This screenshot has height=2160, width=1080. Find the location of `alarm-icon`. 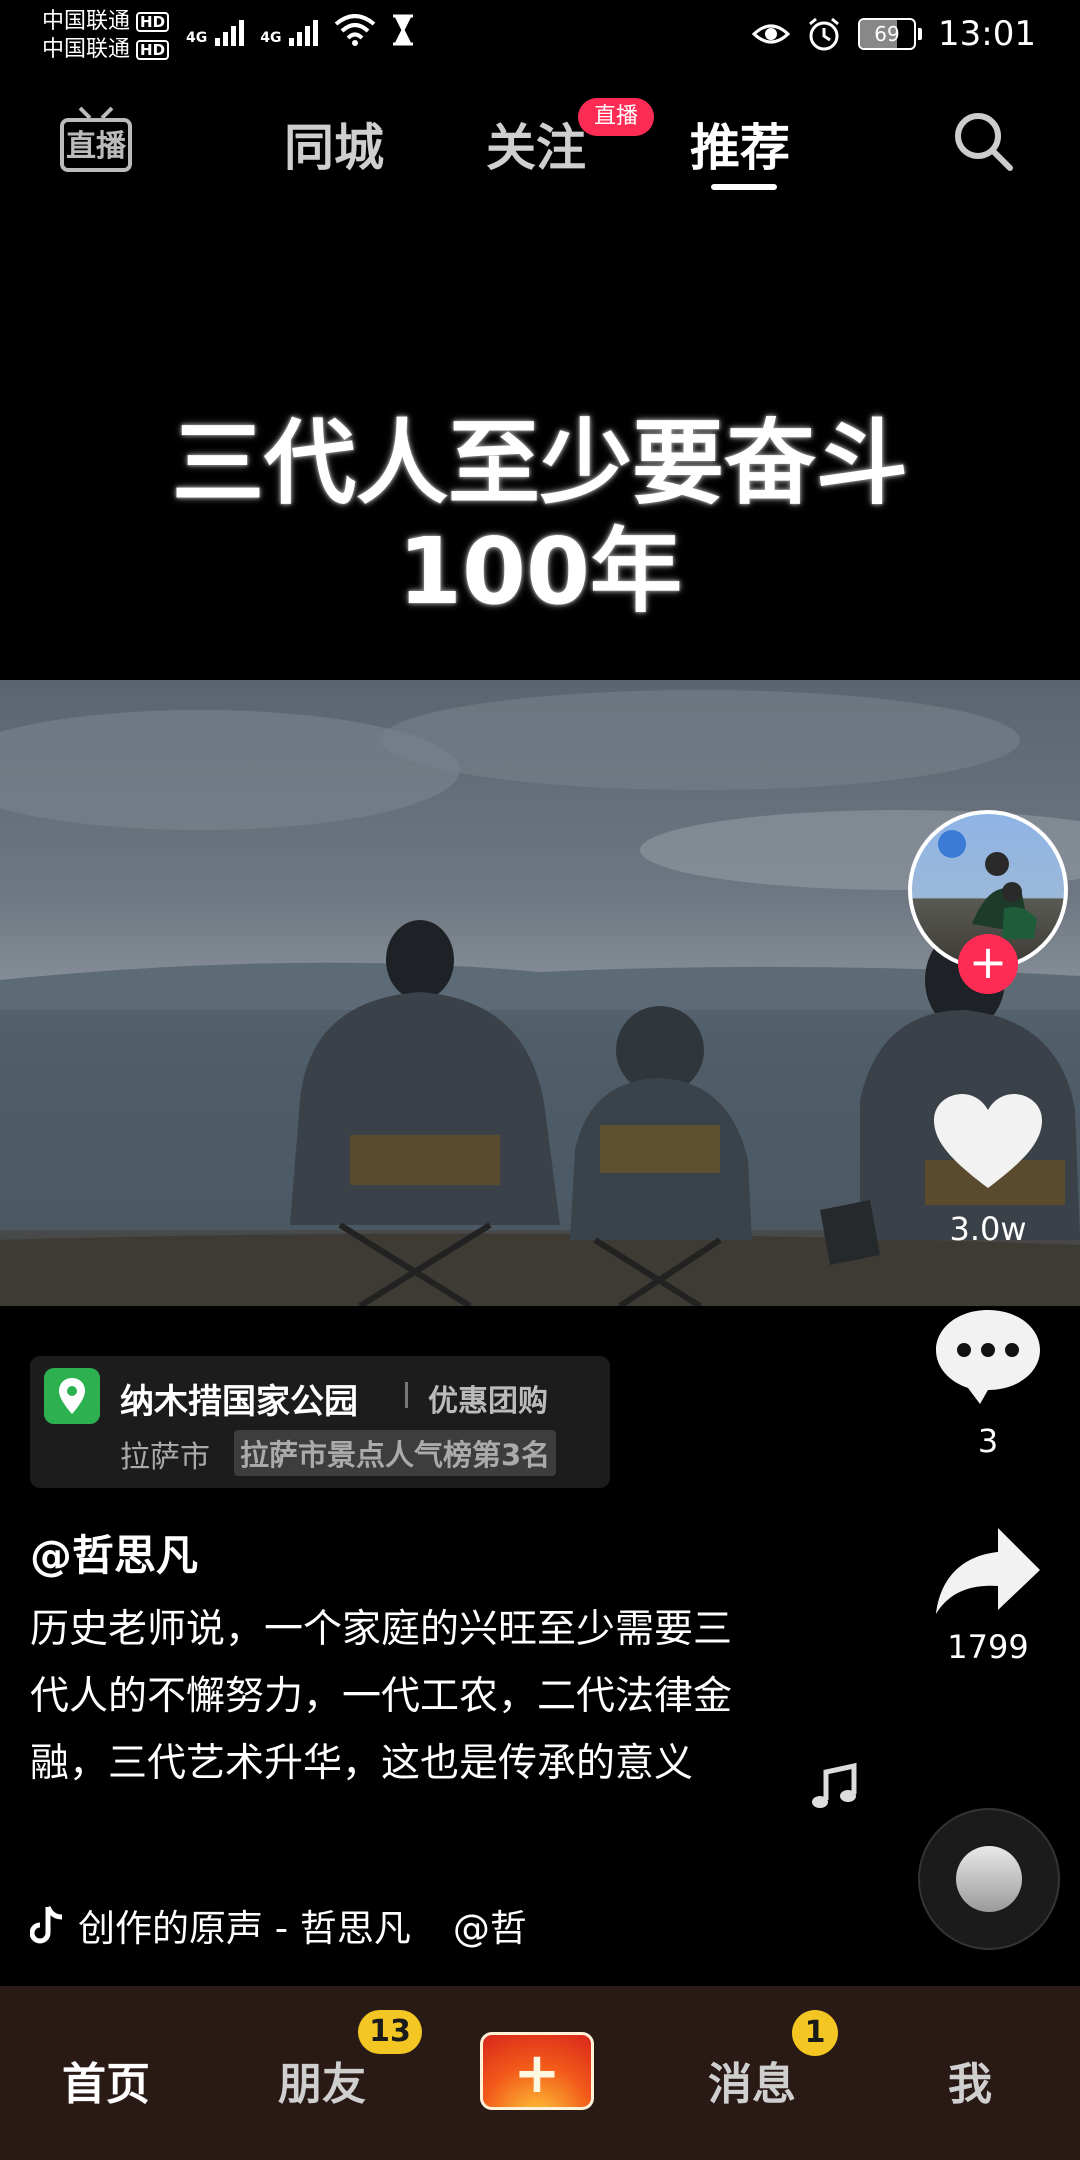

alarm-icon is located at coordinates (824, 34).